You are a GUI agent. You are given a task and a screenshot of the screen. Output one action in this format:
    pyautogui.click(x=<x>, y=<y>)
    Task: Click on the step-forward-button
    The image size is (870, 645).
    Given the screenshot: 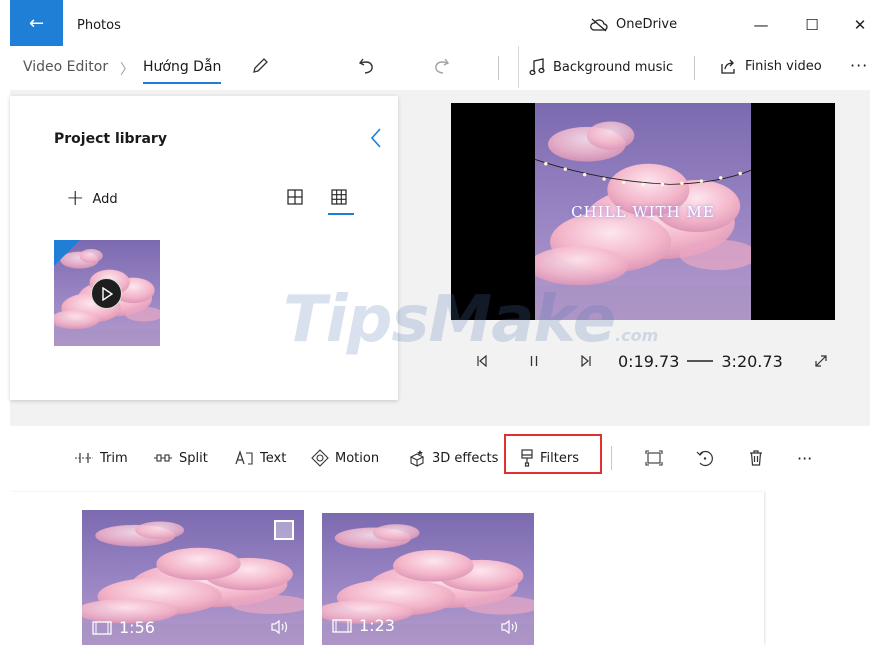 What is the action you would take?
    pyautogui.click(x=586, y=361)
    